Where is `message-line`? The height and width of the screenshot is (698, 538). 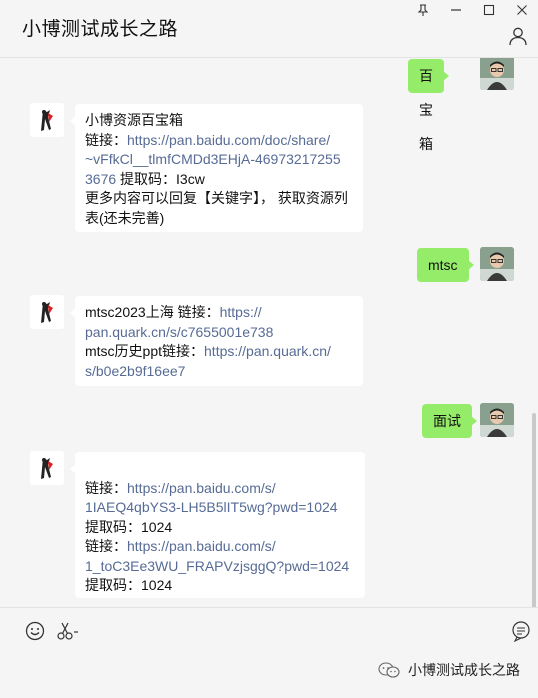 message-line is located at coordinates (220, 469).